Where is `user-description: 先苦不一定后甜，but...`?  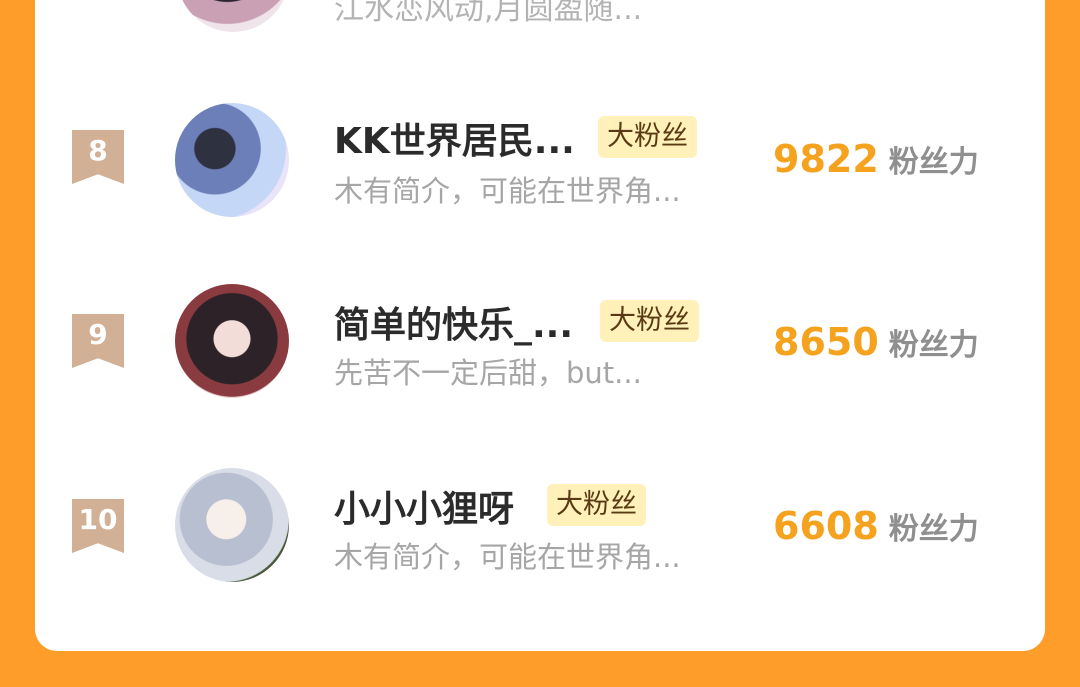 user-description: 先苦不一定后甜，but... is located at coordinates (488, 373).